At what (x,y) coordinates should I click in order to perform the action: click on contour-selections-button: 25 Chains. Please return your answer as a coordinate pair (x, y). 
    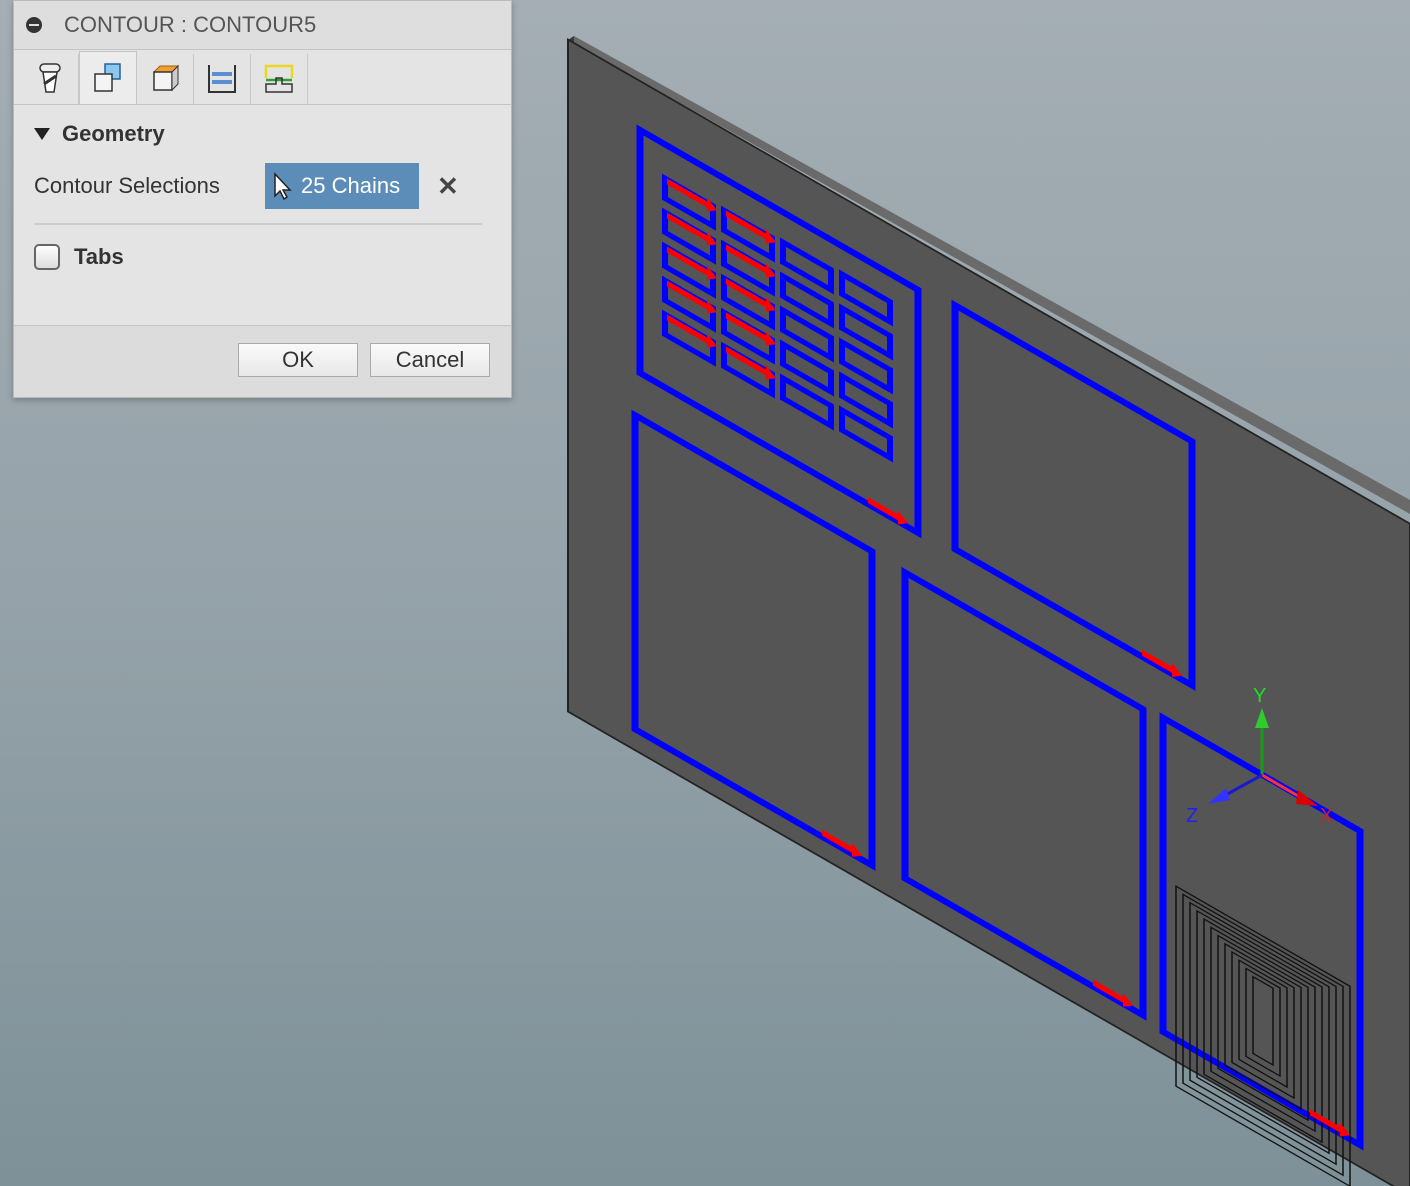
    Looking at the image, I should click on (342, 186).